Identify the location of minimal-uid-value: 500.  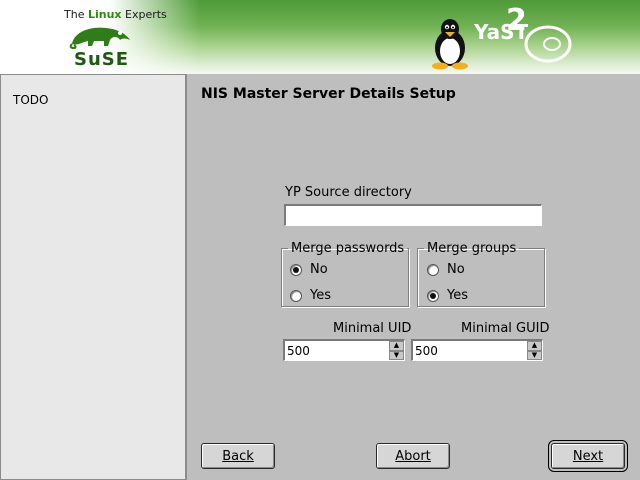
(298, 351).